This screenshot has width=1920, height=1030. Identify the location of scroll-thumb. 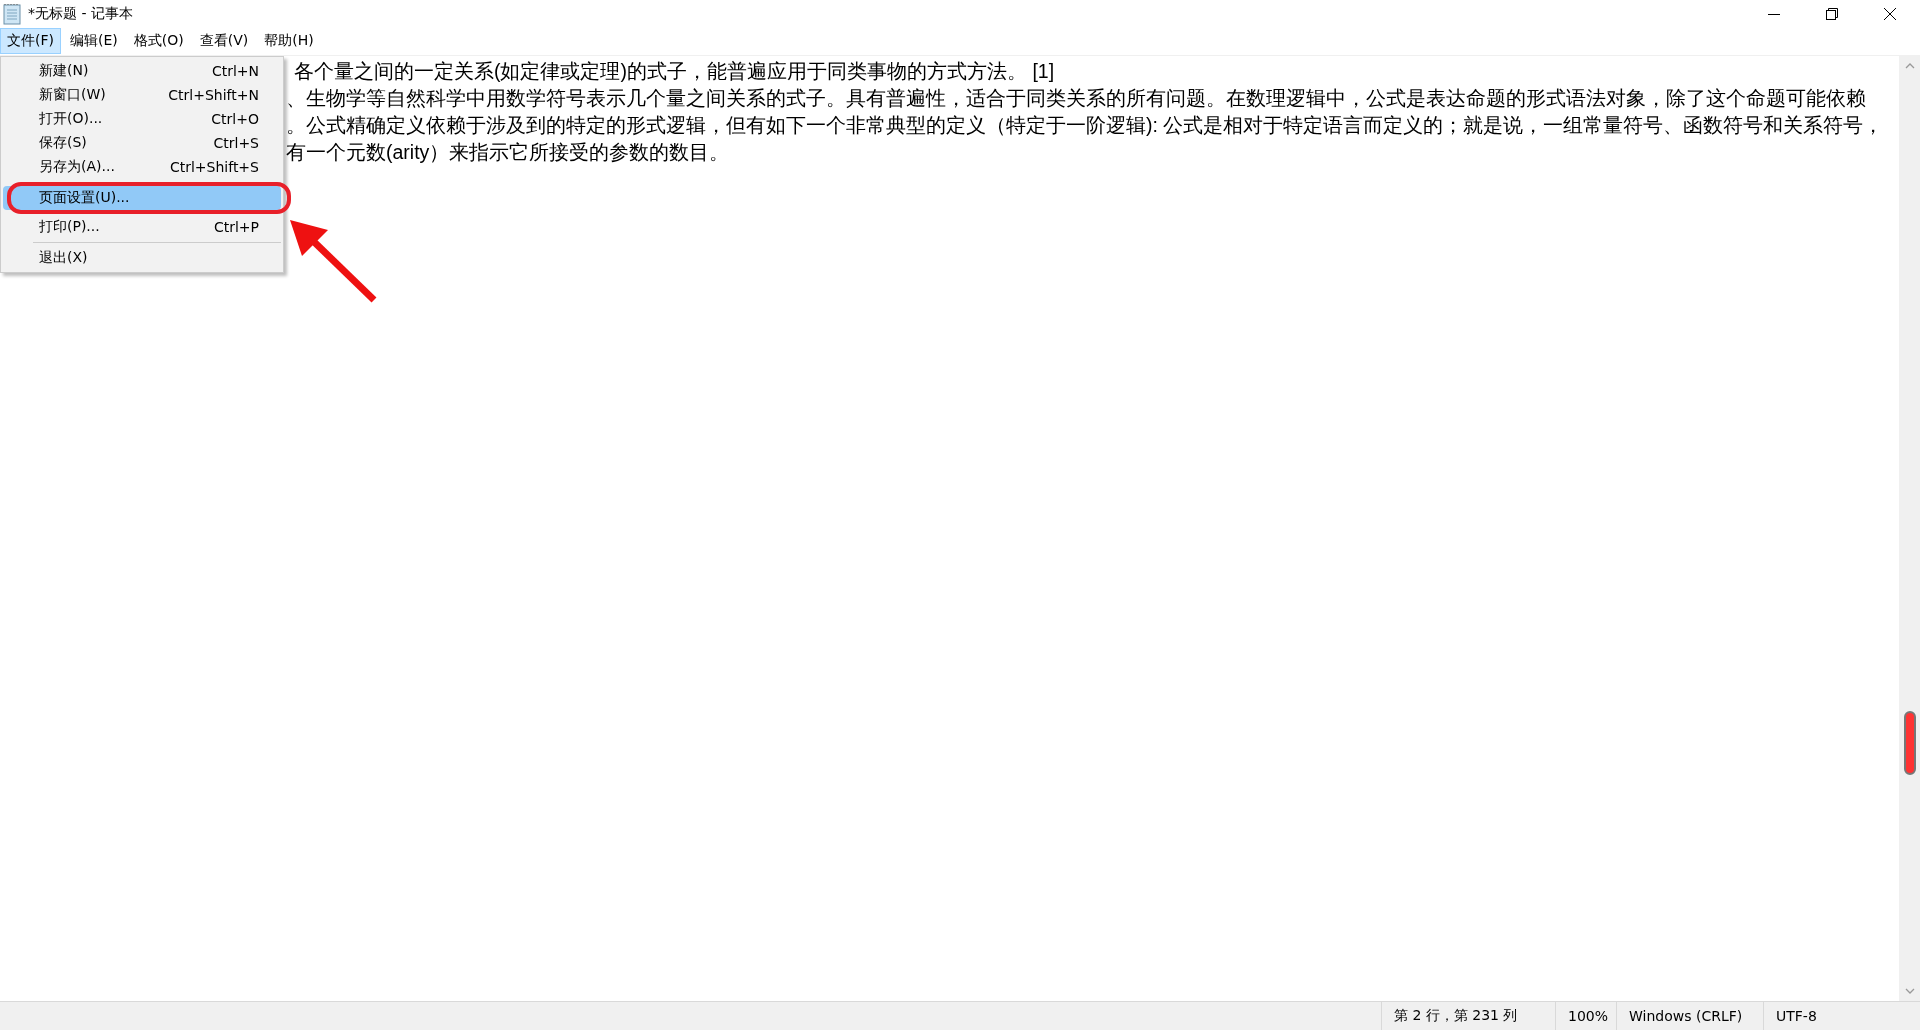
(1909, 743).